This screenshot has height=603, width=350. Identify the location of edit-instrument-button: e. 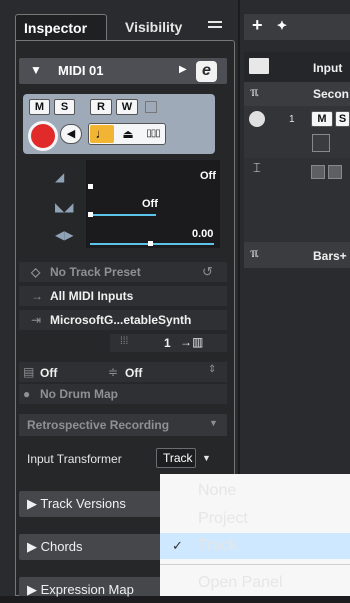
(206, 71).